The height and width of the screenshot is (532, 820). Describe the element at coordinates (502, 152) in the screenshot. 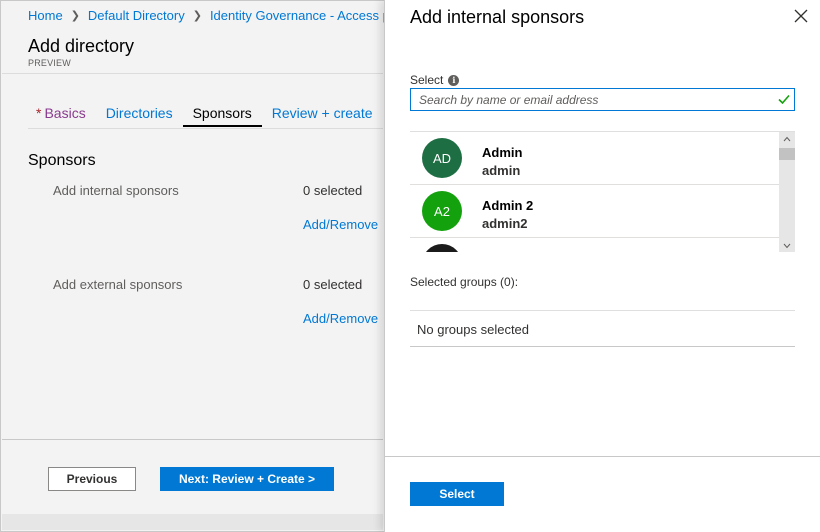

I see `user-name: Admin` at that location.